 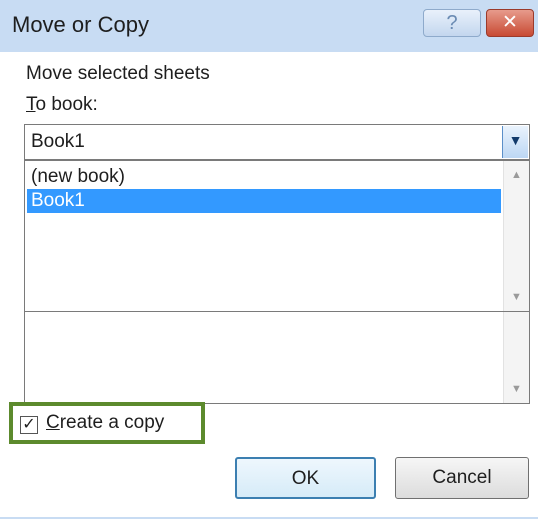 I want to click on question-icon: ?, so click(x=452, y=23).